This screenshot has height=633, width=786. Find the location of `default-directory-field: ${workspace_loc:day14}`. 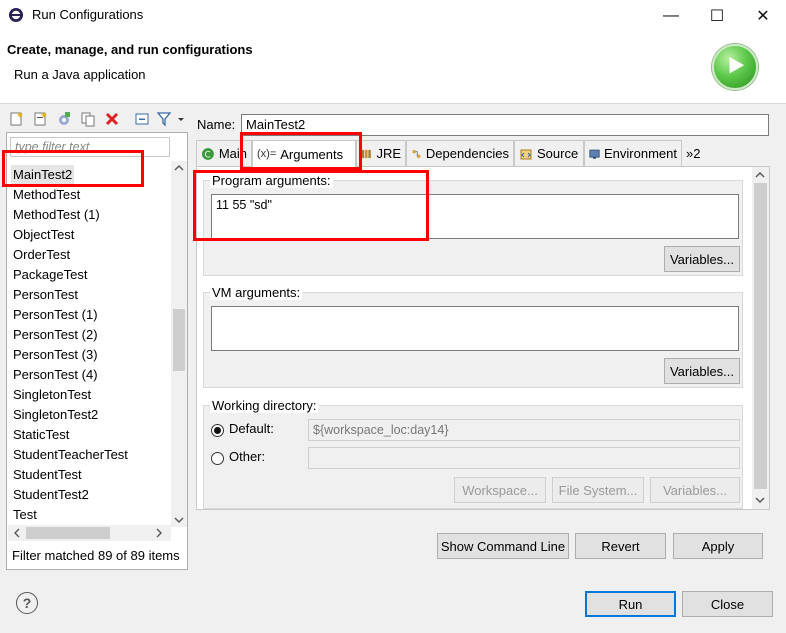

default-directory-field: ${workspace_loc:day14} is located at coordinates (524, 430).